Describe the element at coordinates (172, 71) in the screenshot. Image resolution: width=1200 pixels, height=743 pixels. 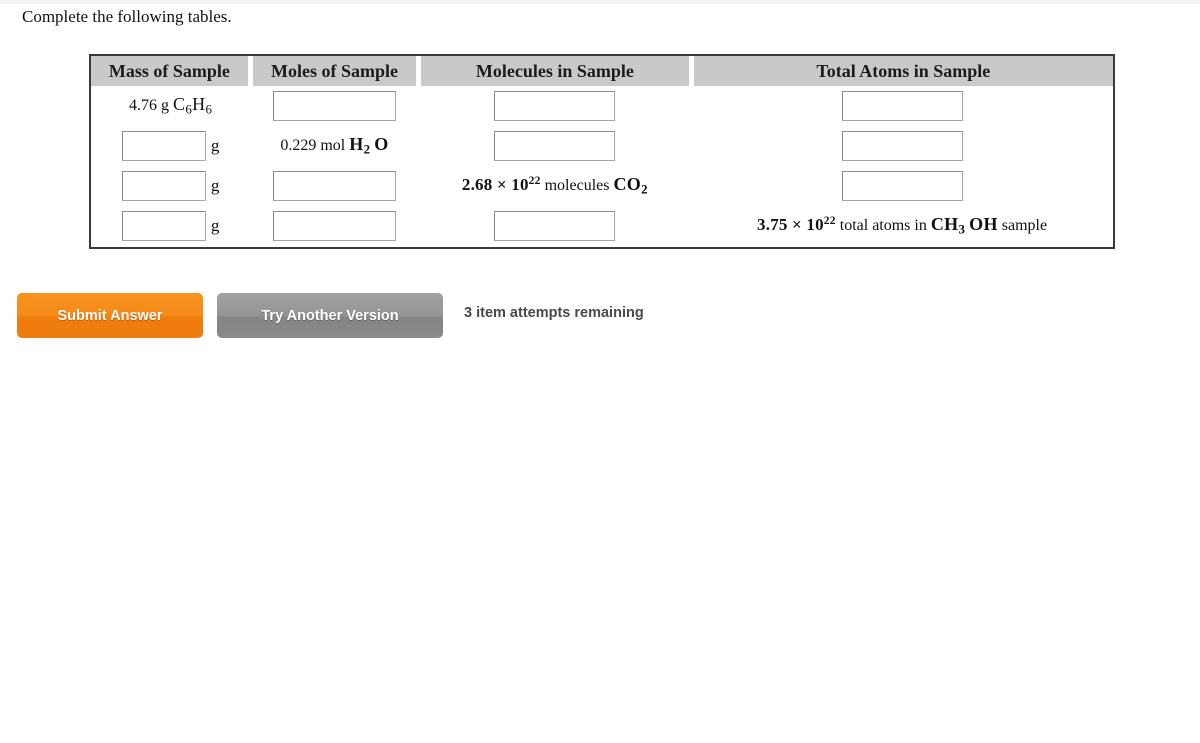
I see `column-header-mass: Mass of Sample` at that location.